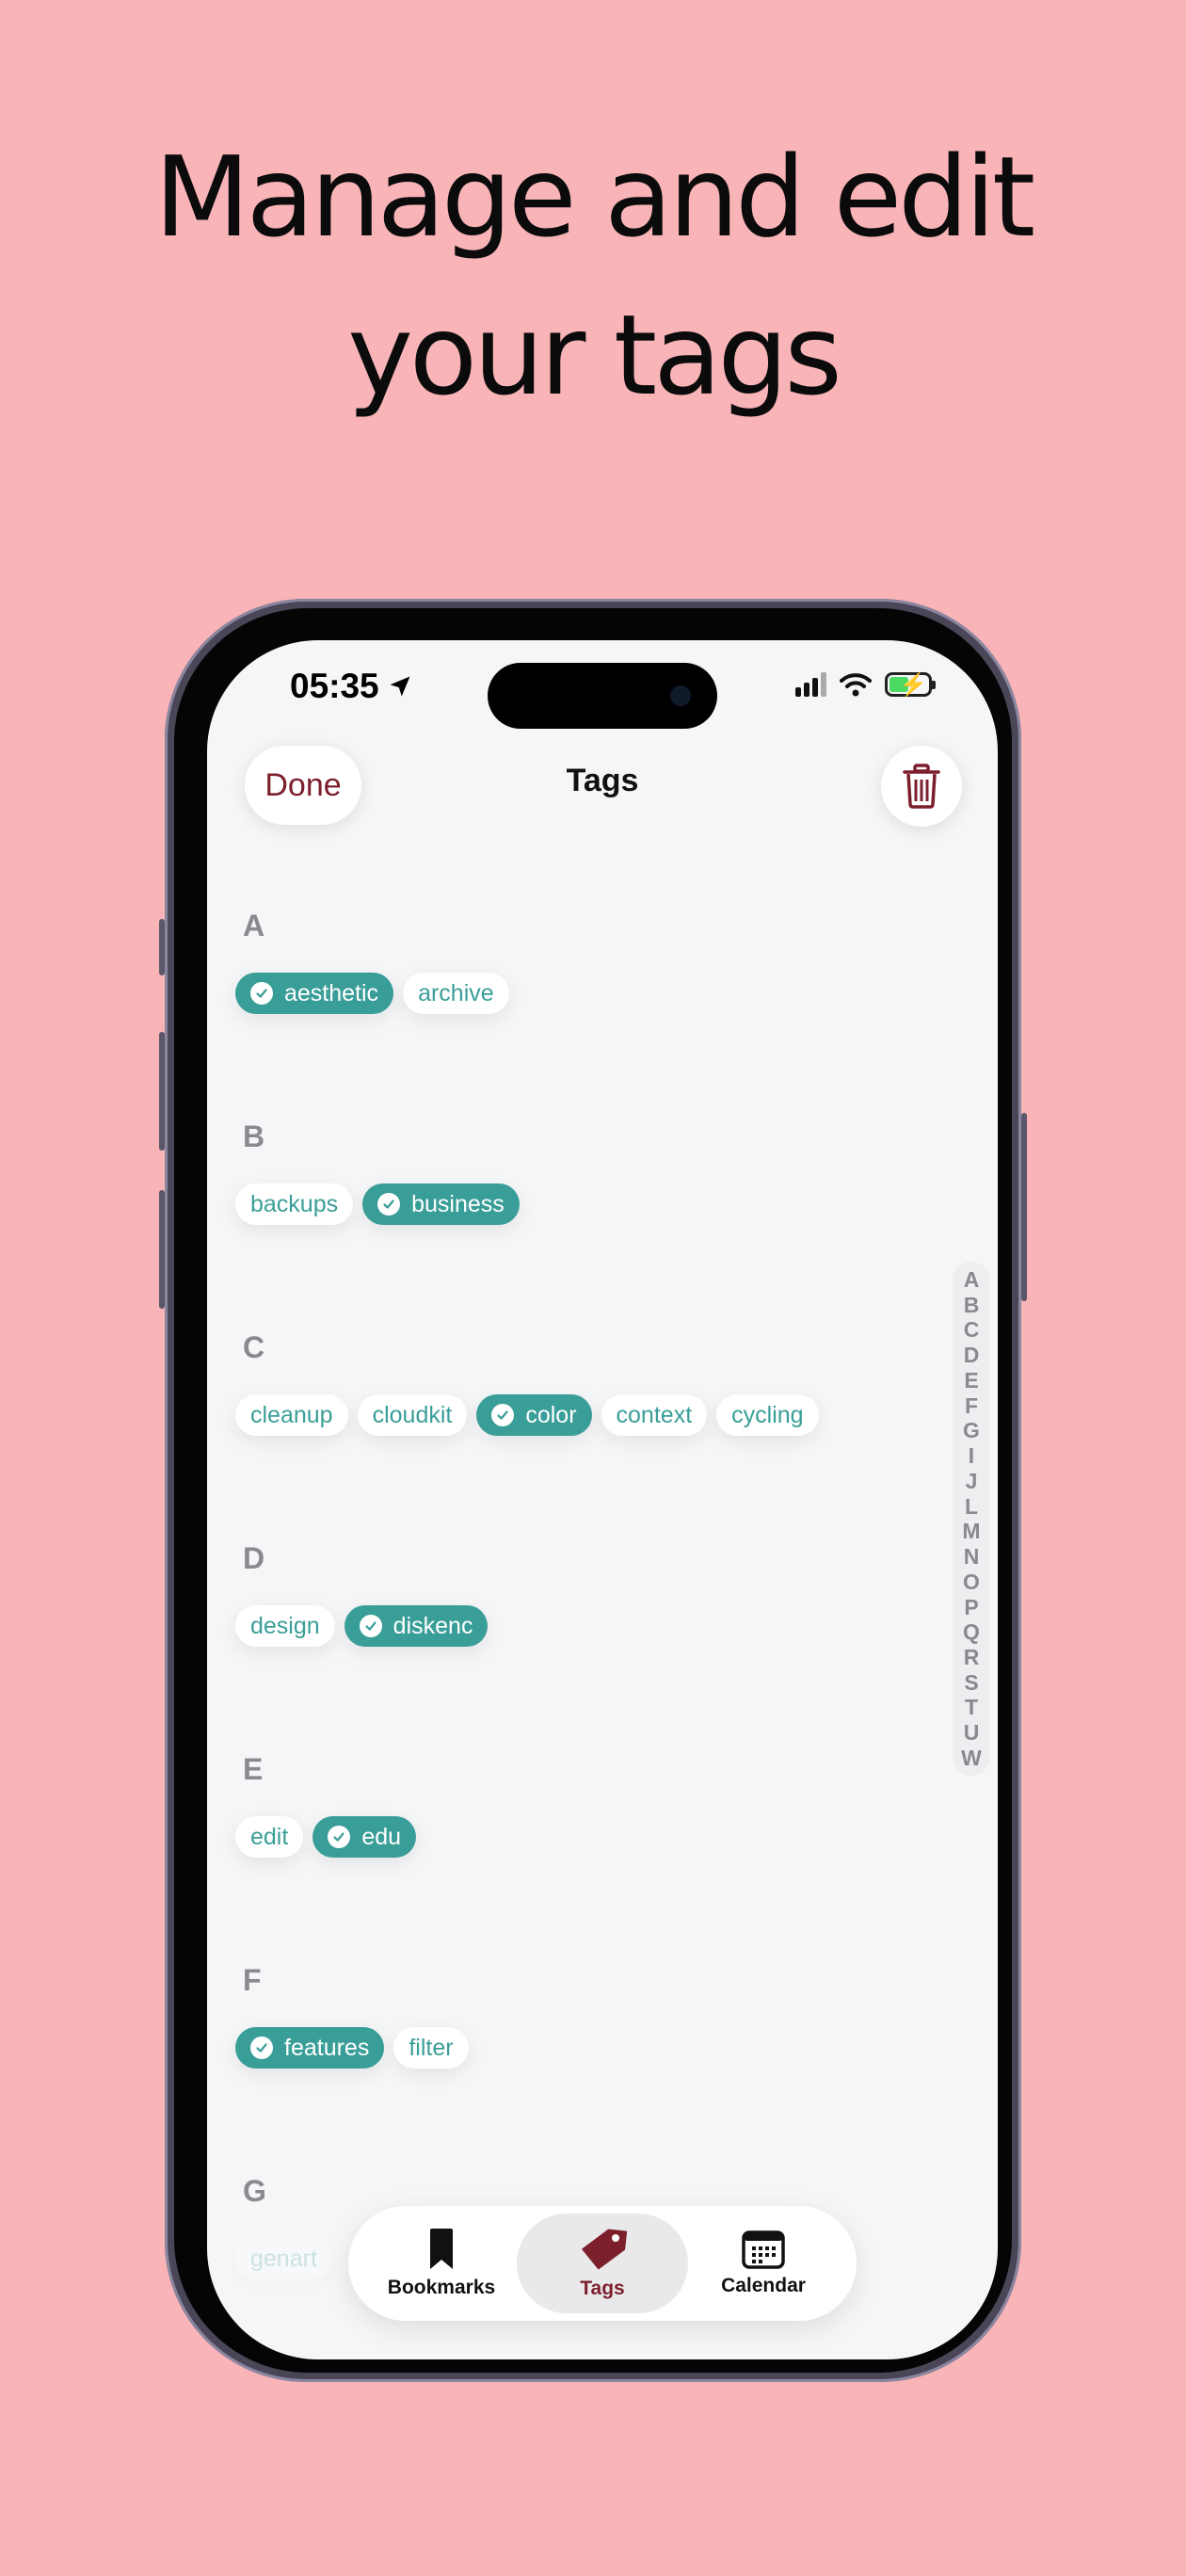 This screenshot has height=2576, width=1186. I want to click on tag-chip: design, so click(285, 1626).